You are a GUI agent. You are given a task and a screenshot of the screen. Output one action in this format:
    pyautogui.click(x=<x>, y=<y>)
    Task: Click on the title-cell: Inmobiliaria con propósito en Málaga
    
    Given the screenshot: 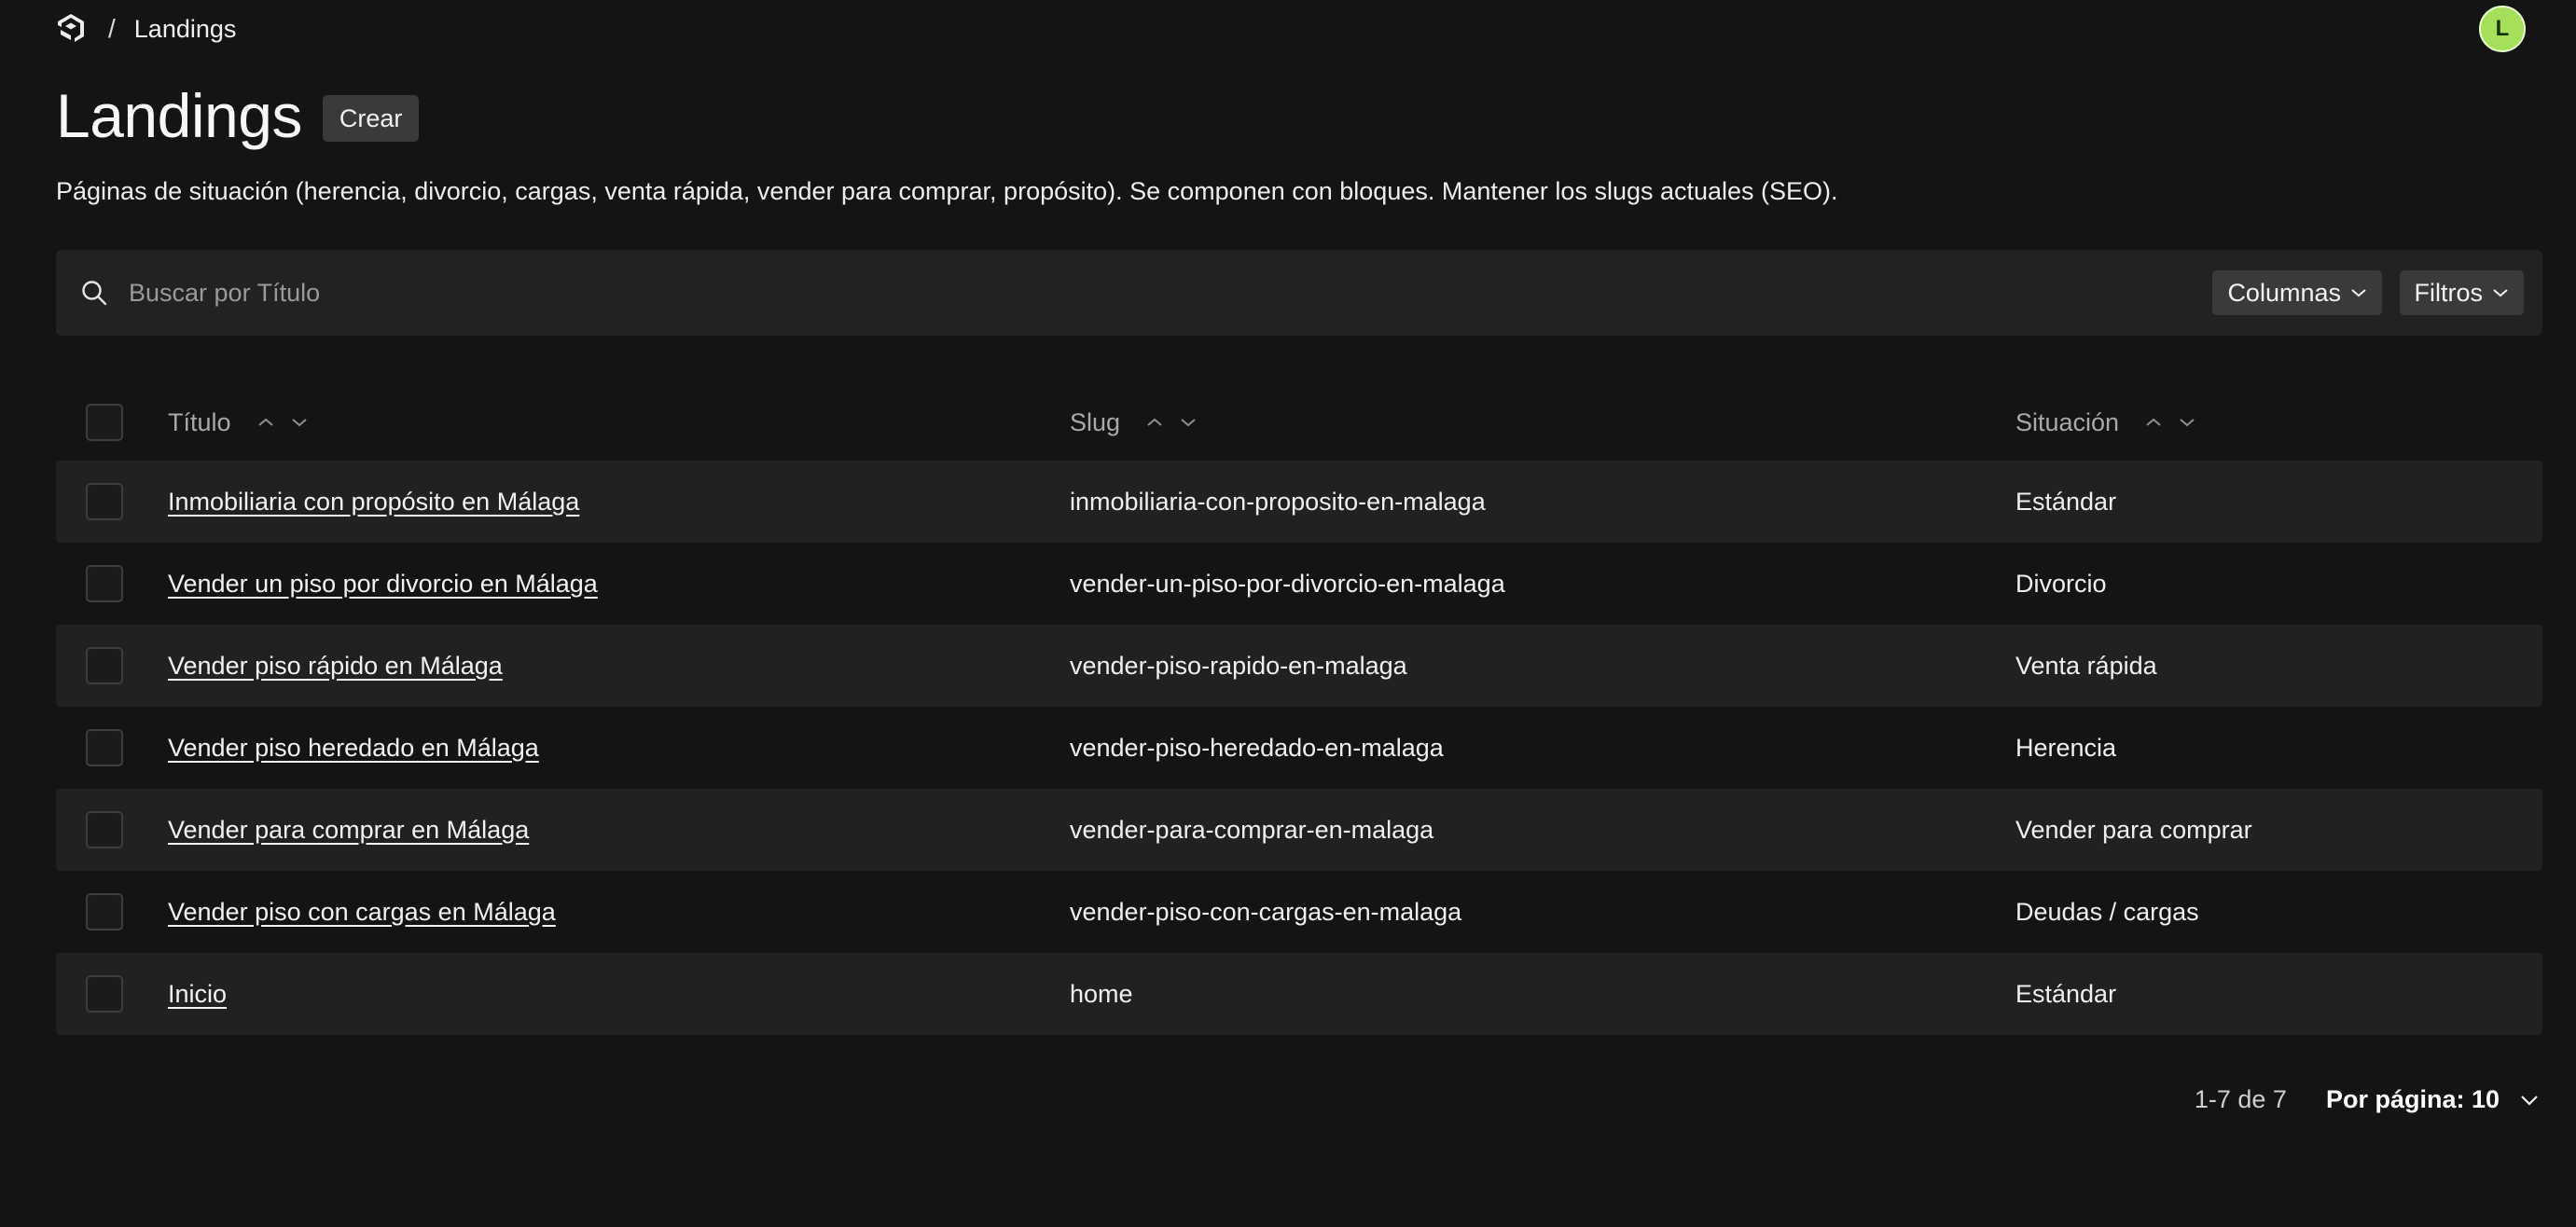 What is the action you would take?
    pyautogui.click(x=619, y=503)
    